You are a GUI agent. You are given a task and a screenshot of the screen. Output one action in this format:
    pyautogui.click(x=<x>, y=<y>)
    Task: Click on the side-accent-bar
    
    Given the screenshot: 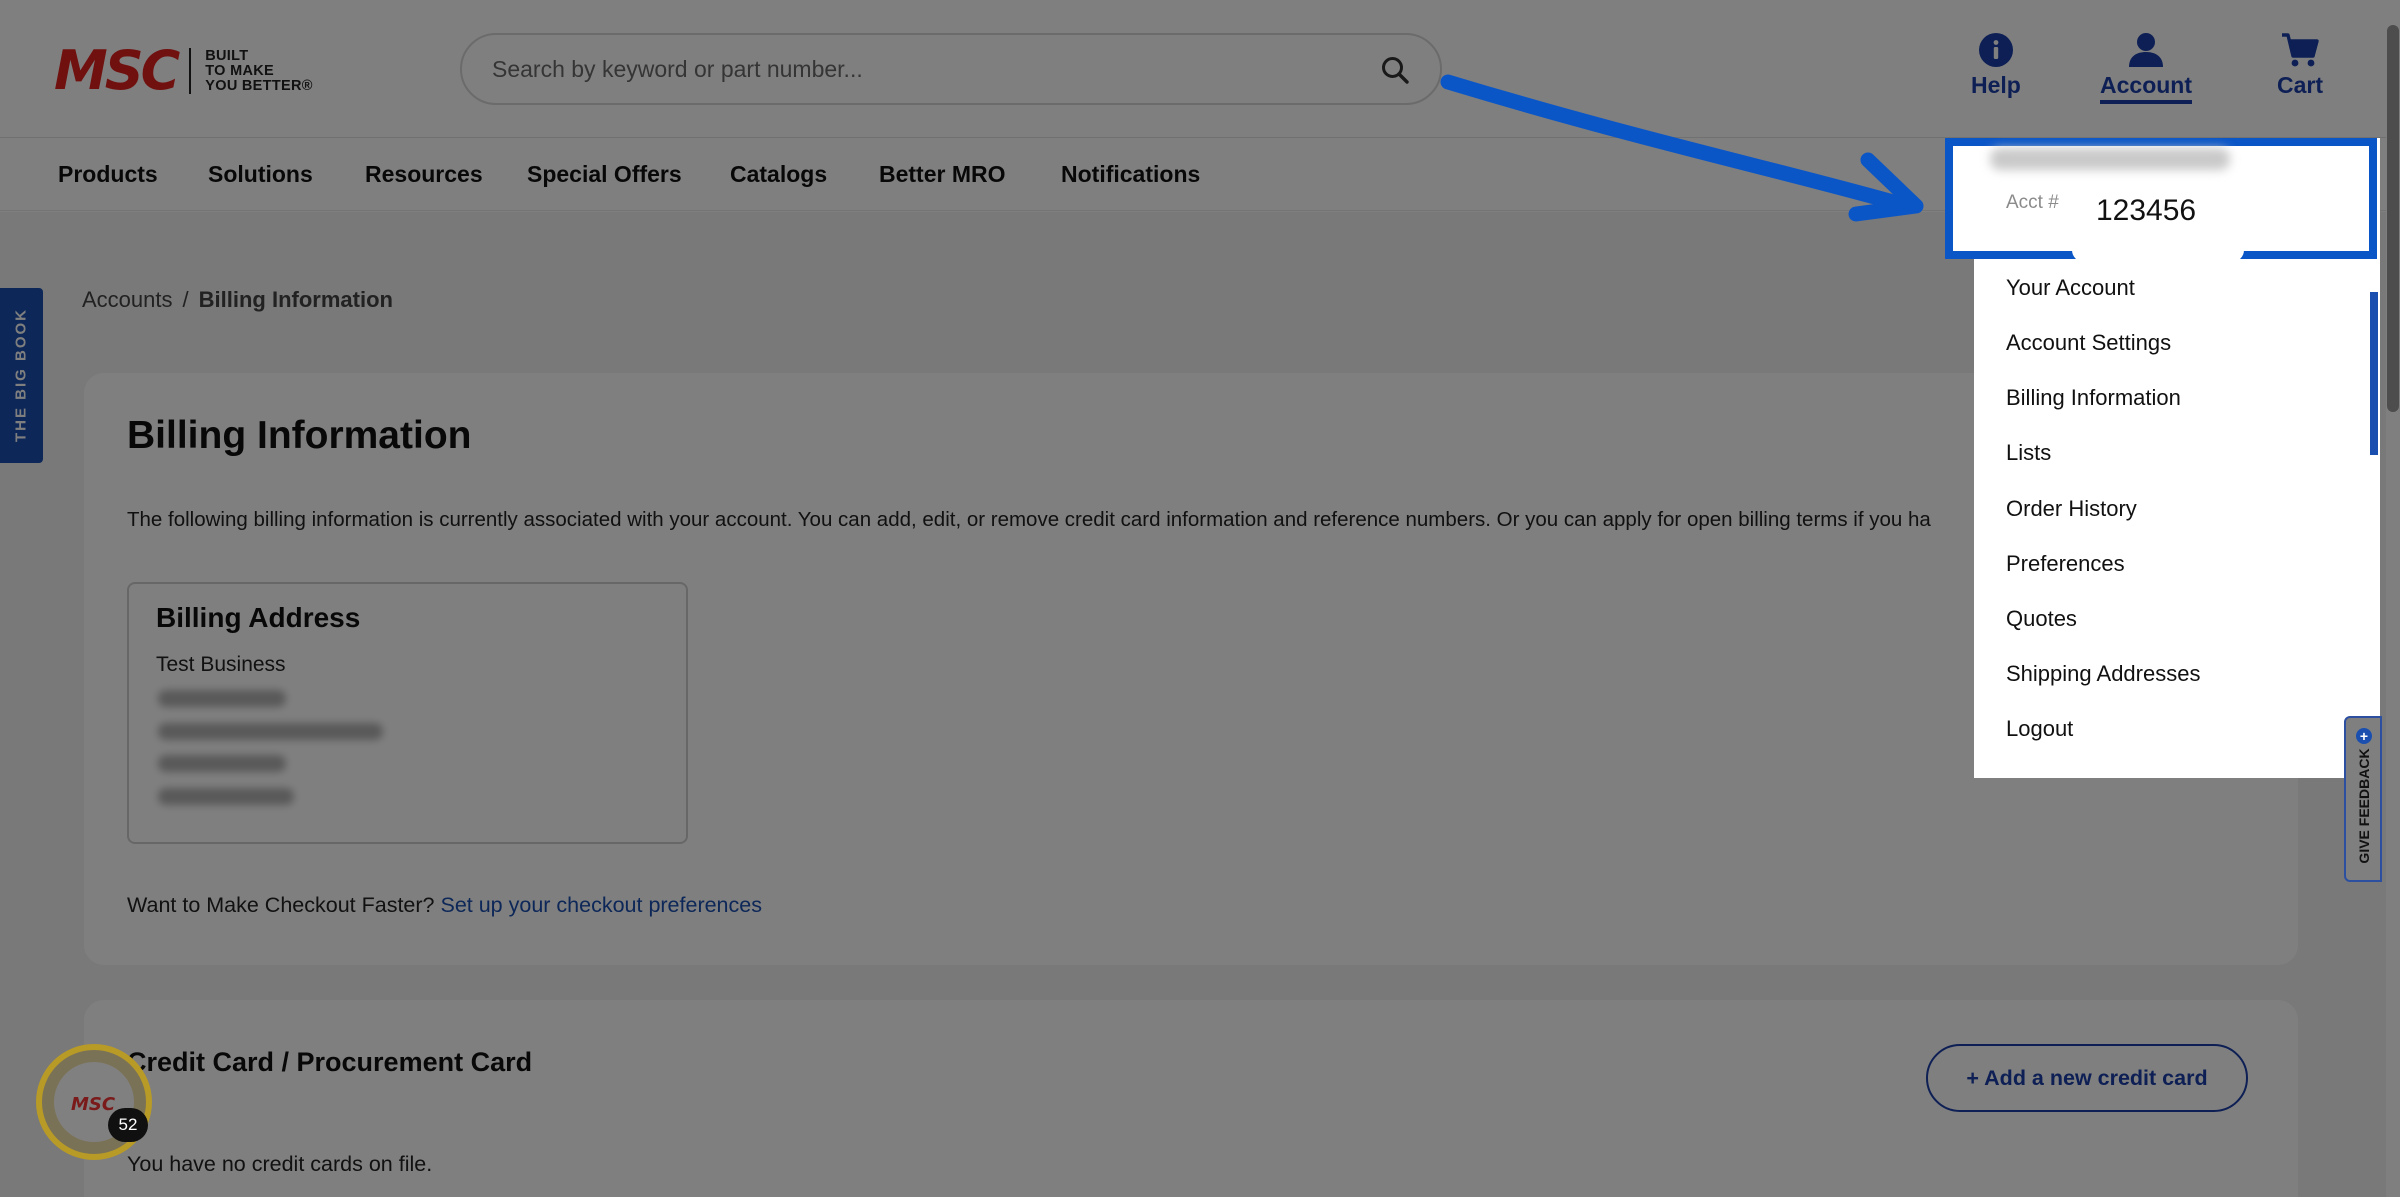 What is the action you would take?
    pyautogui.click(x=2374, y=373)
    